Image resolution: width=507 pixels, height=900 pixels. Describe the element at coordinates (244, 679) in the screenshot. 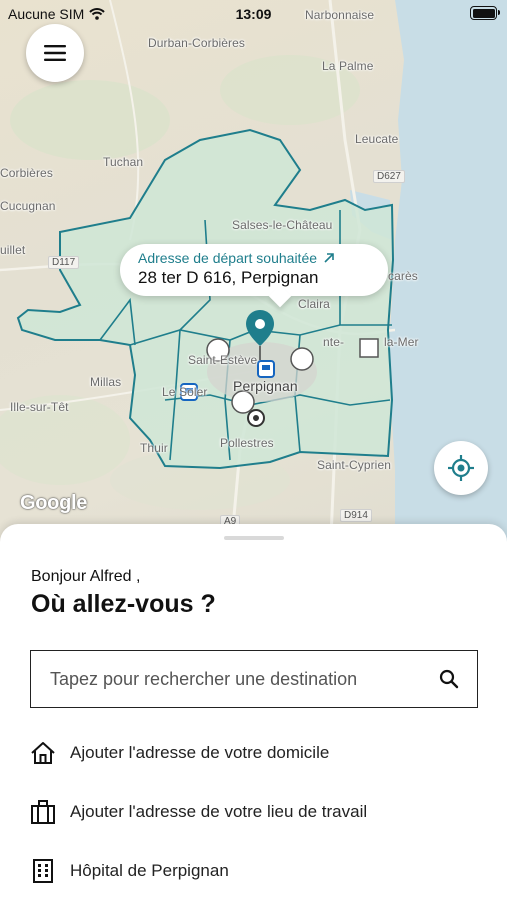

I see `destination-search-input` at that location.